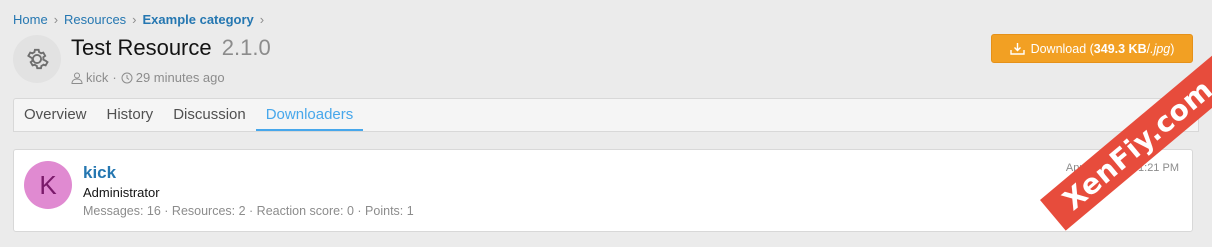  I want to click on tab-overview: Overview, so click(55, 115).